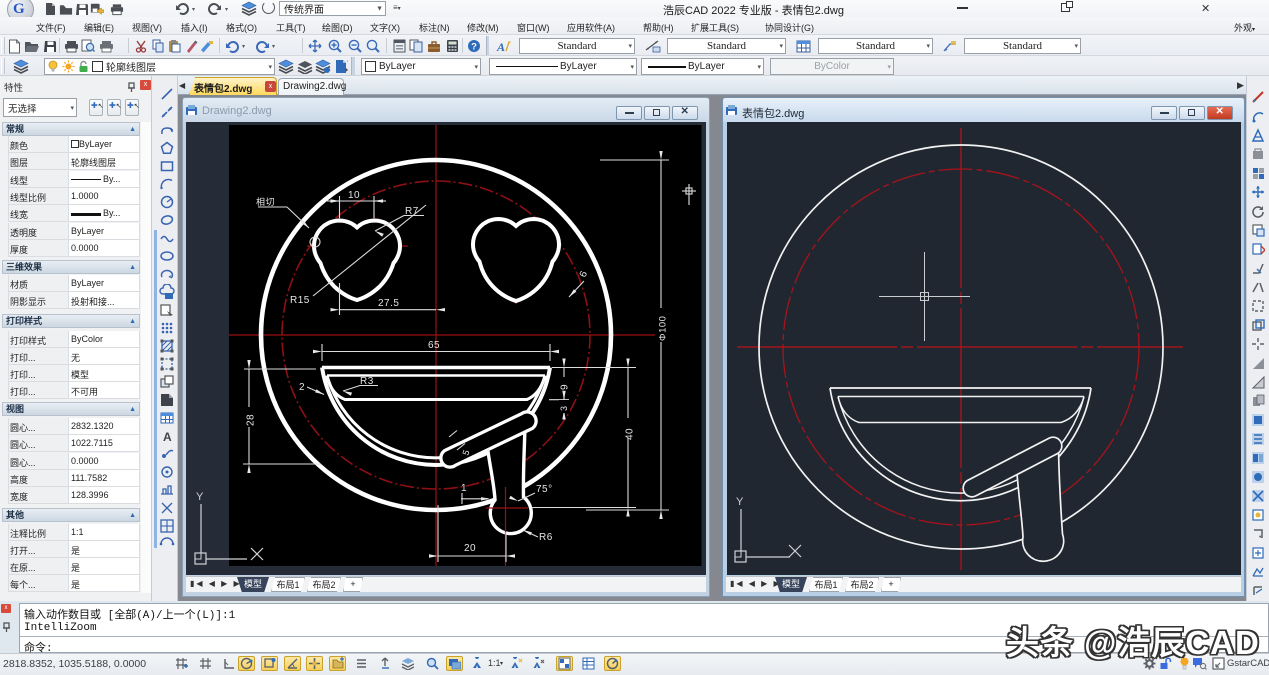 The image size is (1269, 675). Describe the element at coordinates (265, 201) in the screenshot. I see `svg-text: 相切` at that location.